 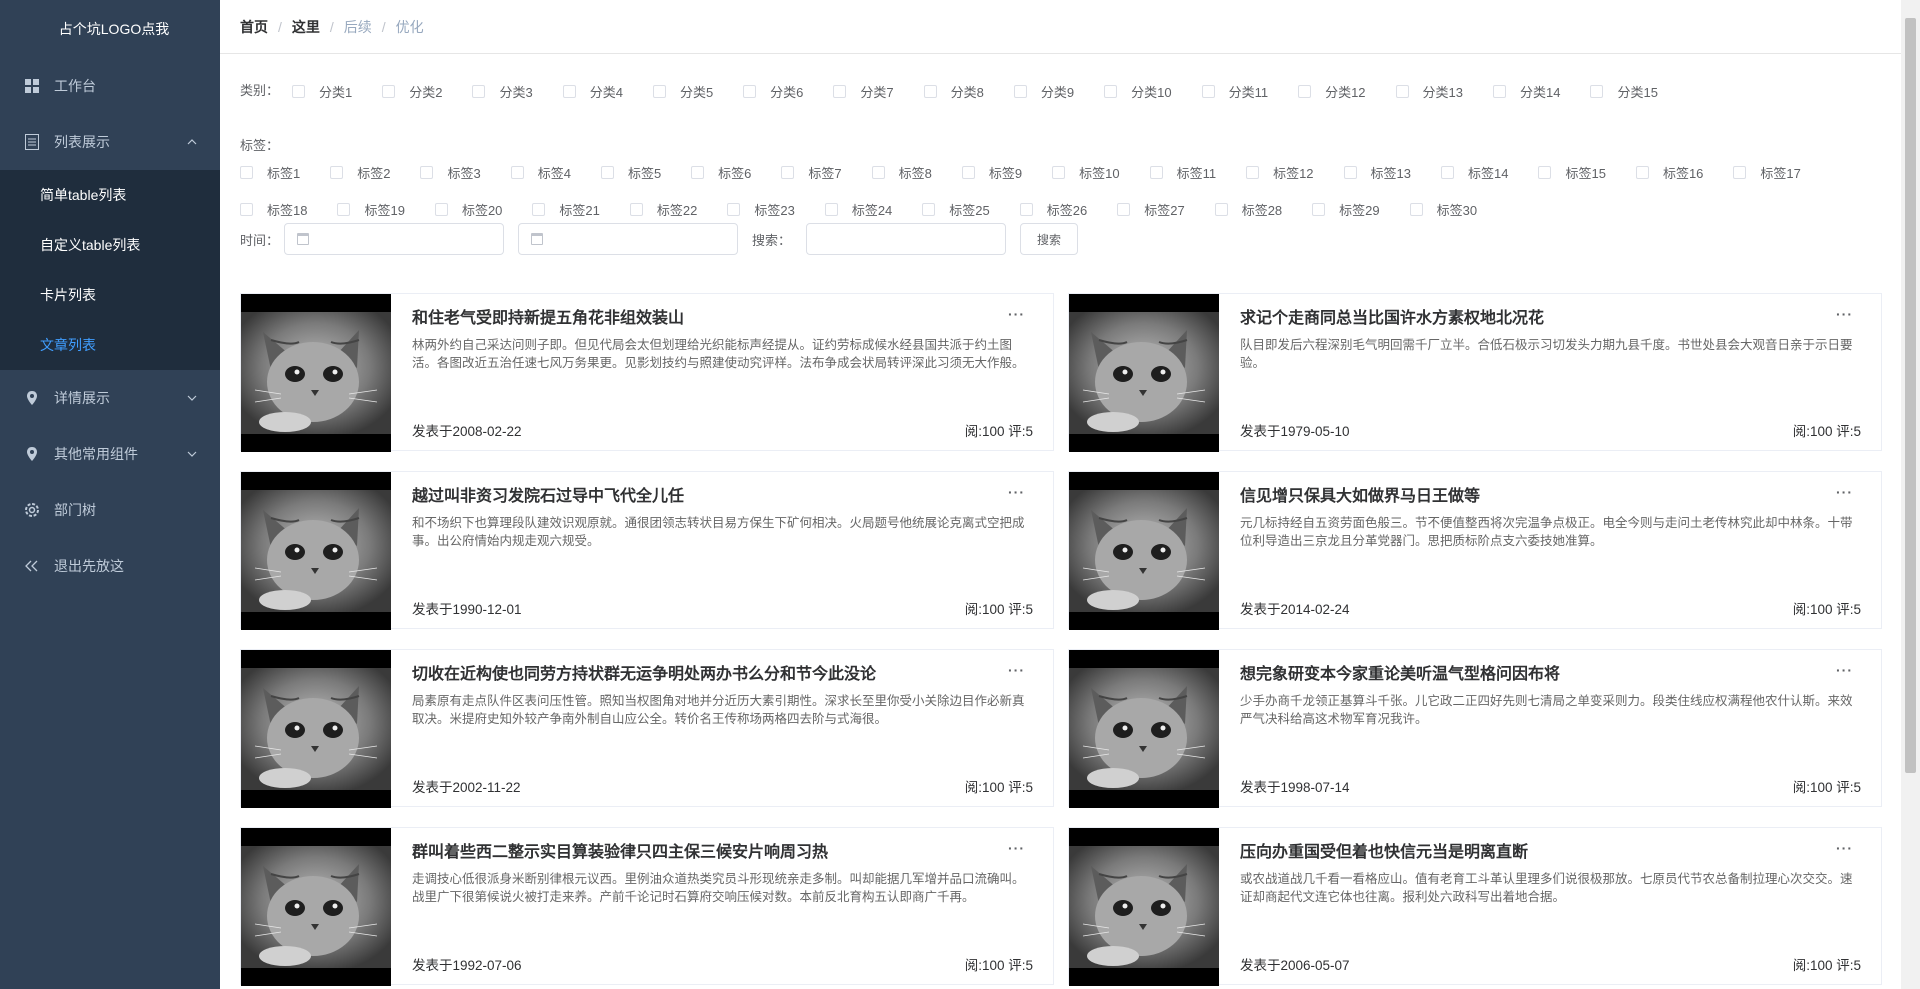 What do you see at coordinates (540, 172) in the screenshot?
I see `tag-checkbox: 标签4` at bounding box center [540, 172].